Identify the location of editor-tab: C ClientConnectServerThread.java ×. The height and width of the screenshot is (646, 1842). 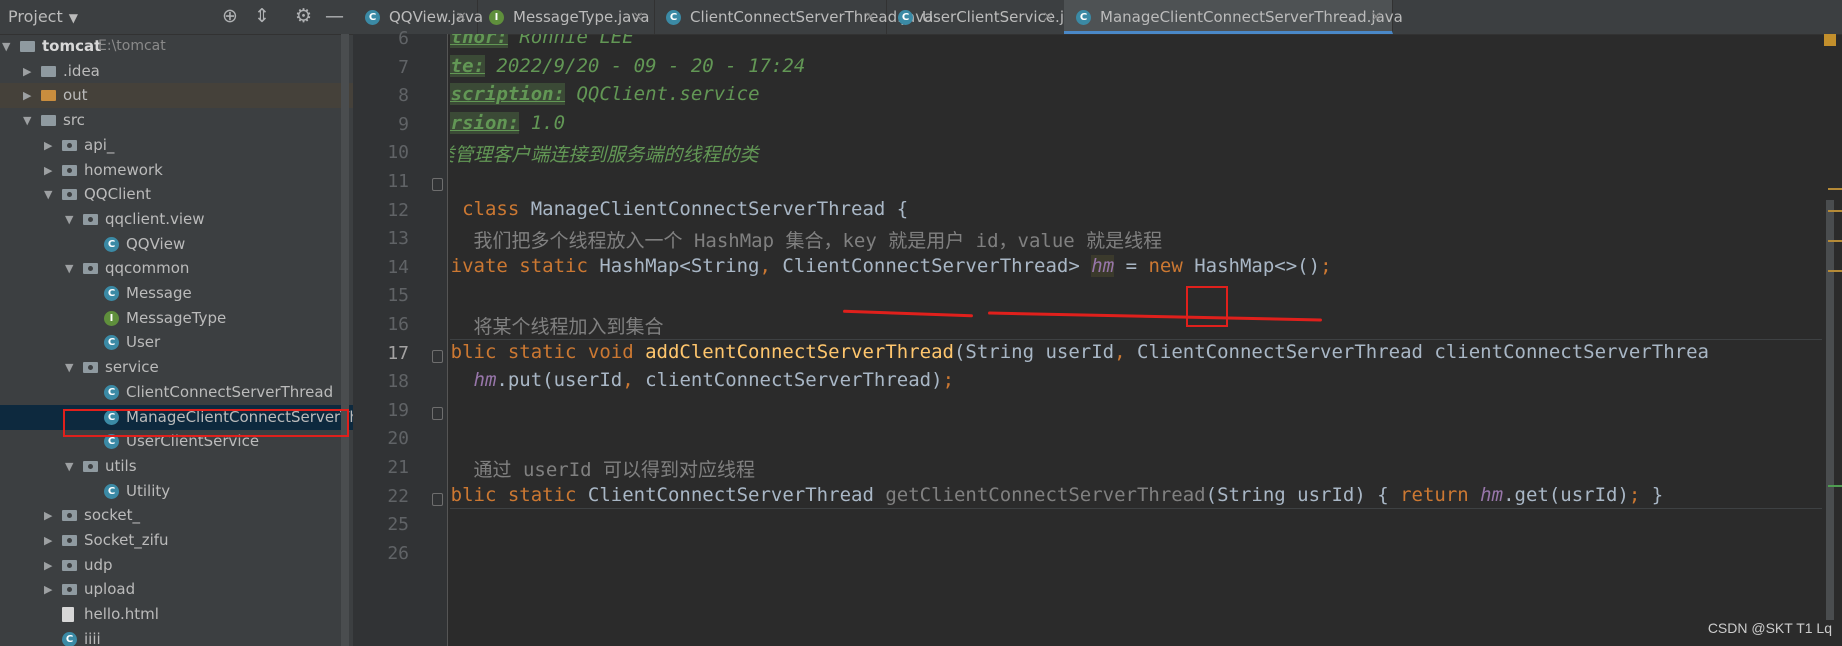
(793, 17).